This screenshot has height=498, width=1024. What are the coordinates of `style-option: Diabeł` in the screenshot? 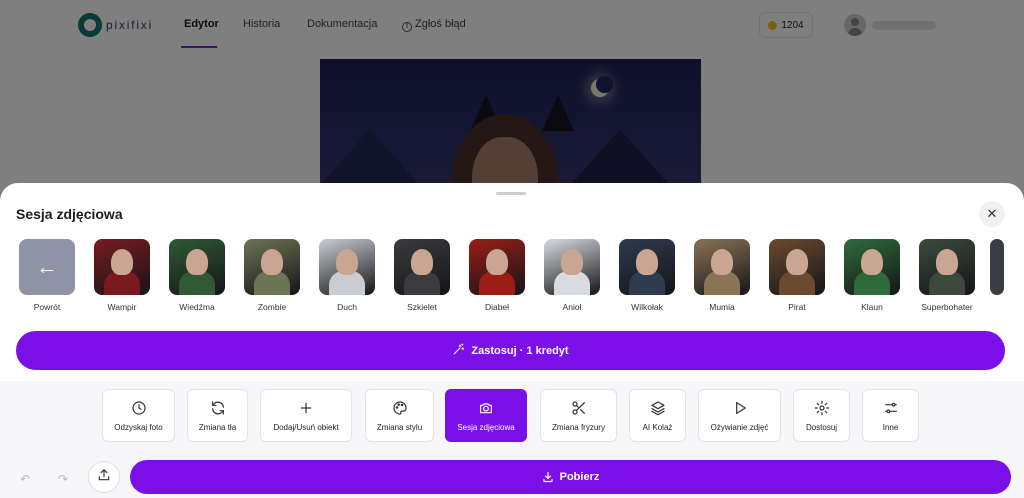 It's located at (497, 275).